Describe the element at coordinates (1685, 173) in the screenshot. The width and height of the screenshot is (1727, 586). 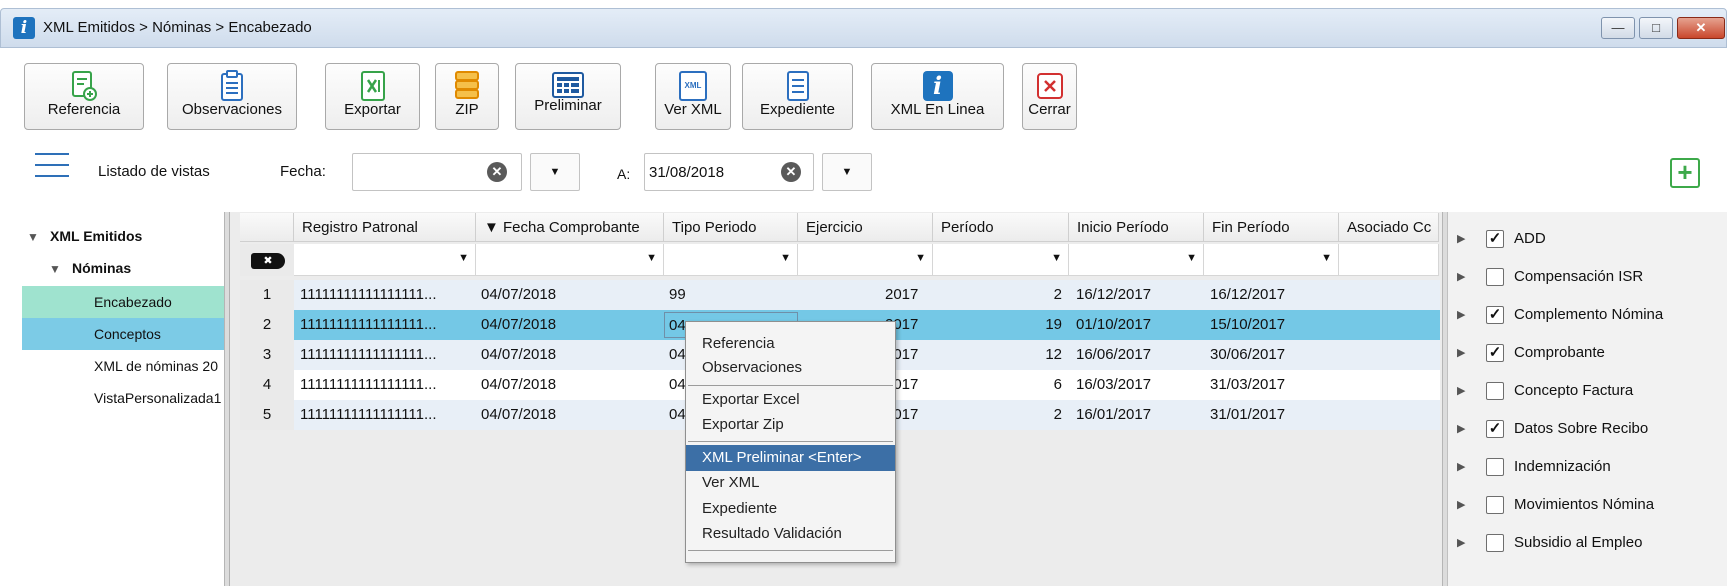
I see `add-view-button: +` at that location.